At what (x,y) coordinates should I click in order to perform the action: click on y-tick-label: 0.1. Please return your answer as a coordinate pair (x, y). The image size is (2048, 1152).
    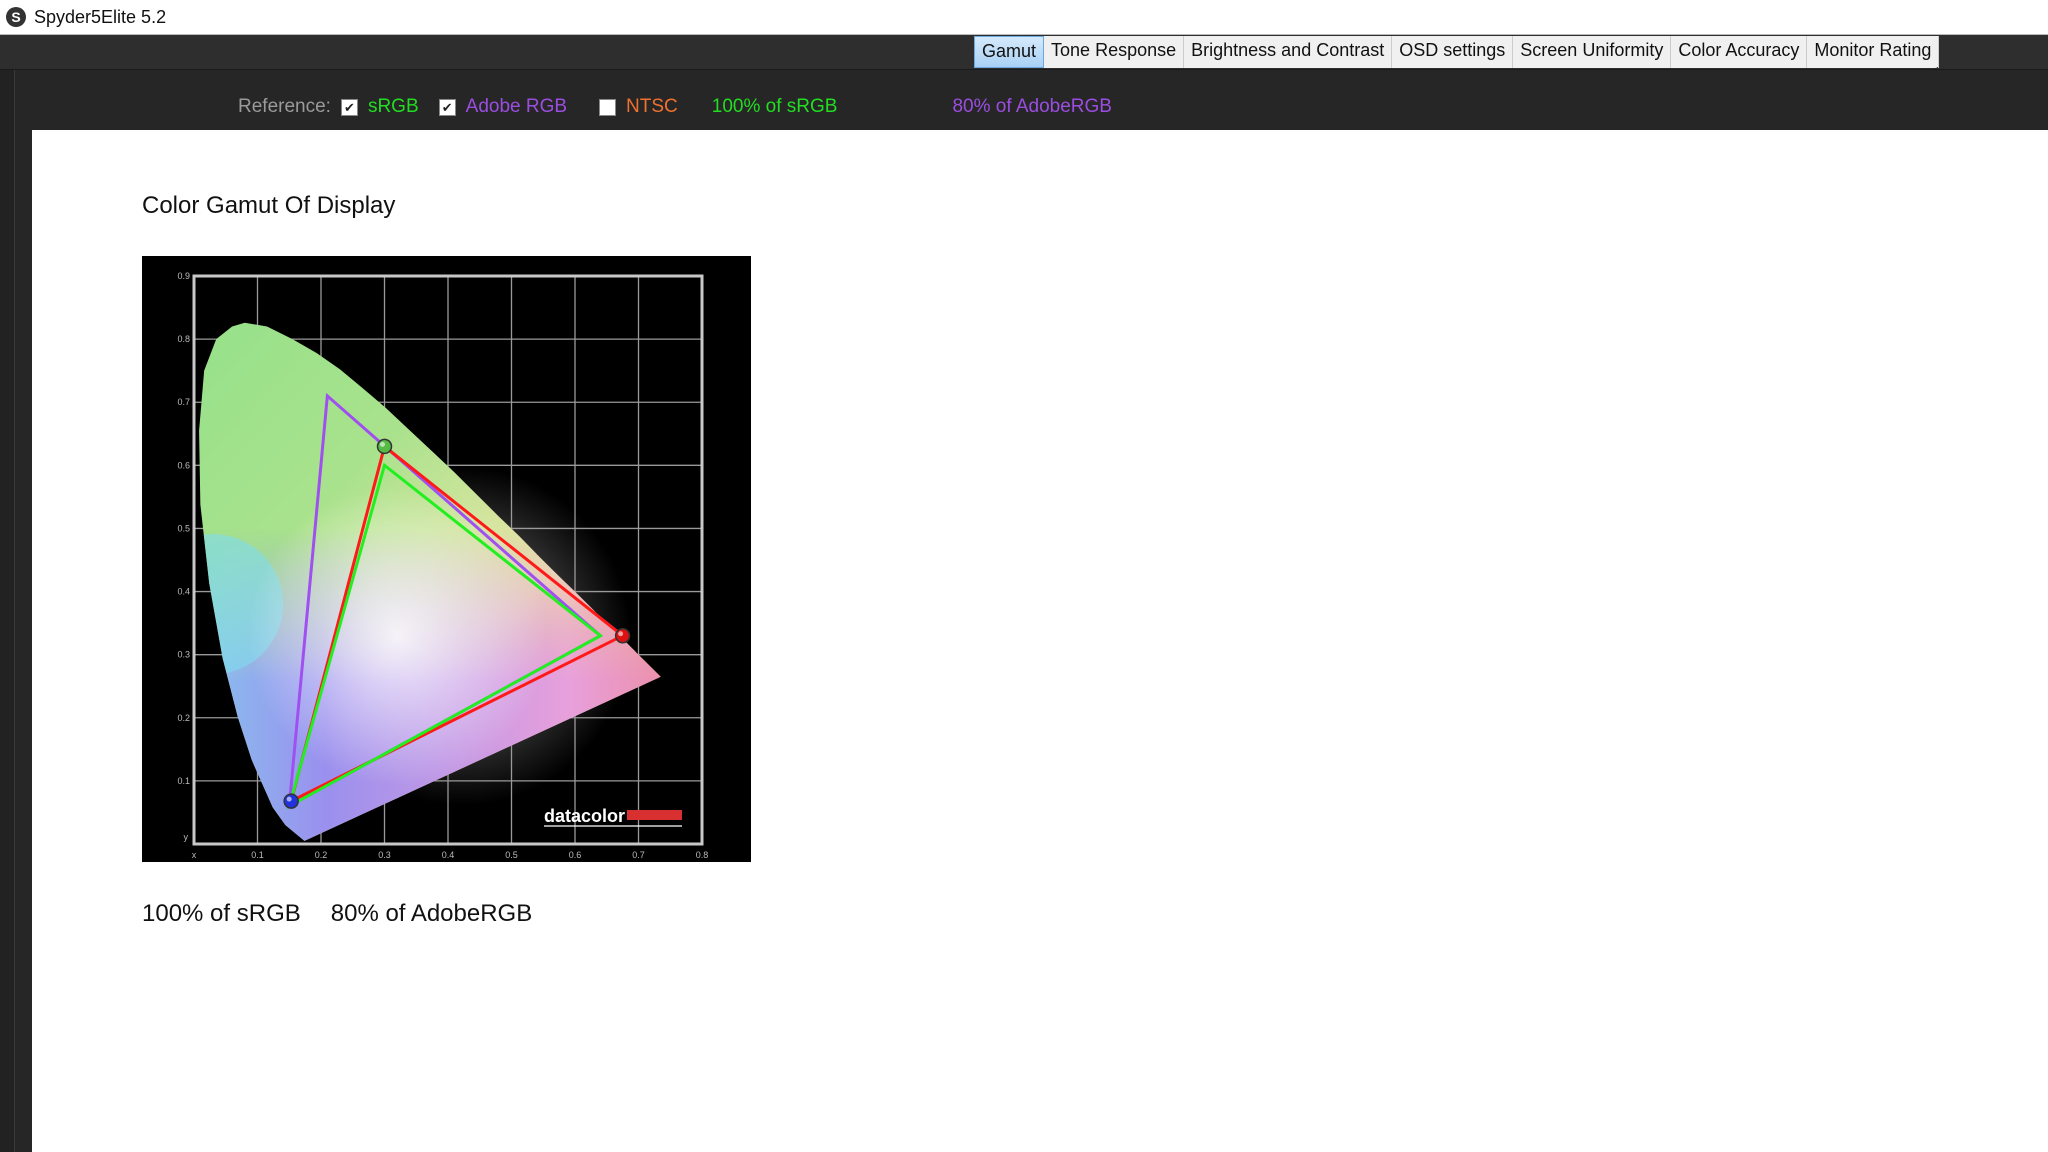
    Looking at the image, I should click on (183, 781).